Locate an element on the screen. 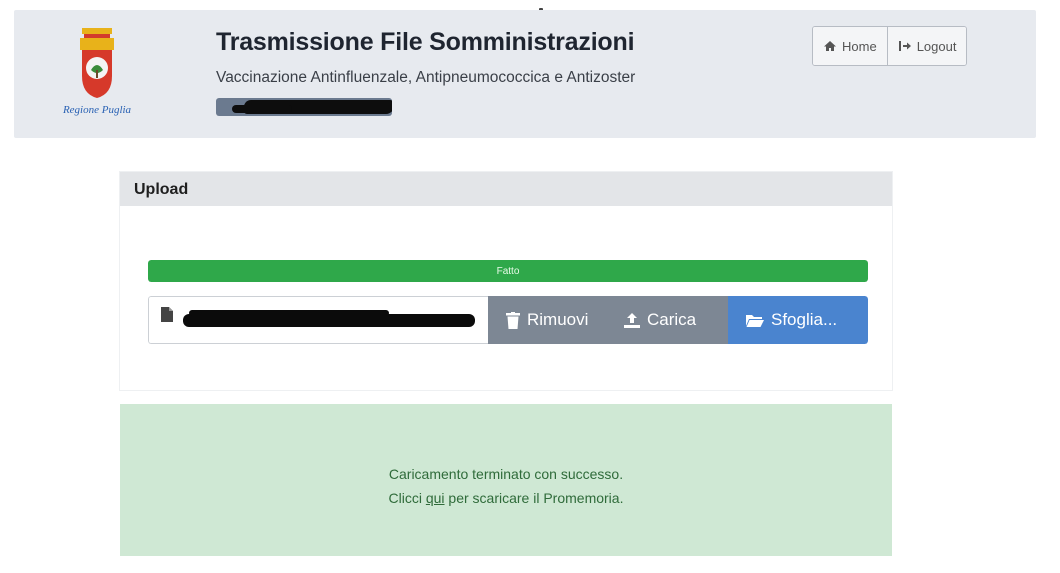  regione-puglia-logo: Regione Puglia is located at coordinates (97, 74).